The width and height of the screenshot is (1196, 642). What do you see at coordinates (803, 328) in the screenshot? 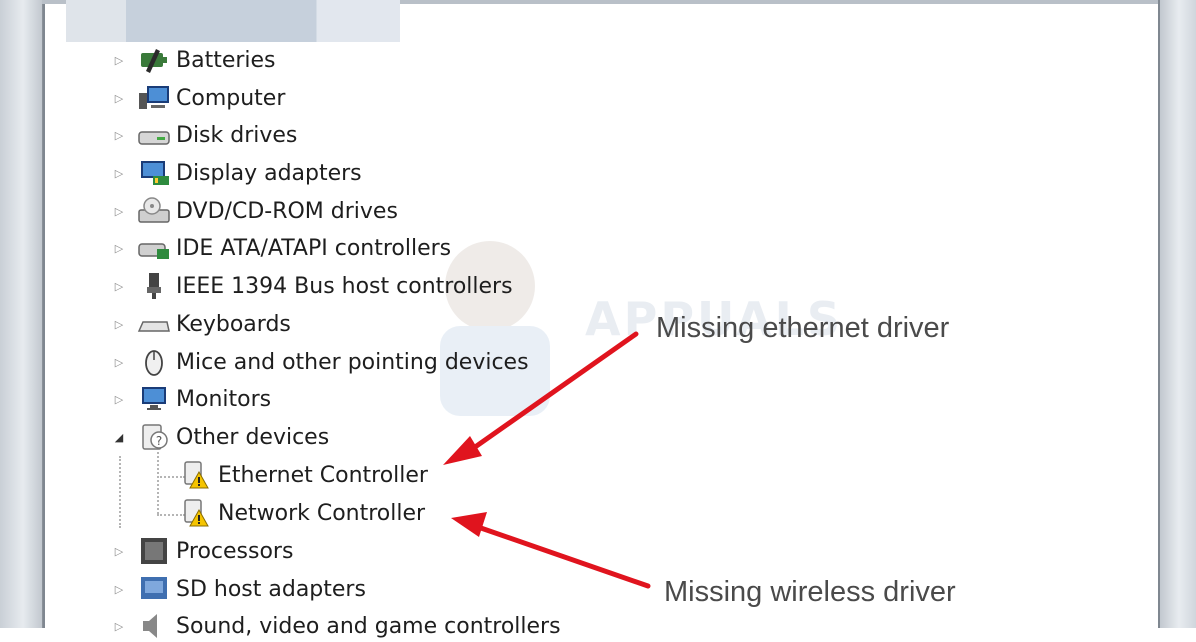
I see `annotation-ethernet: Missing ethernet driver` at bounding box center [803, 328].